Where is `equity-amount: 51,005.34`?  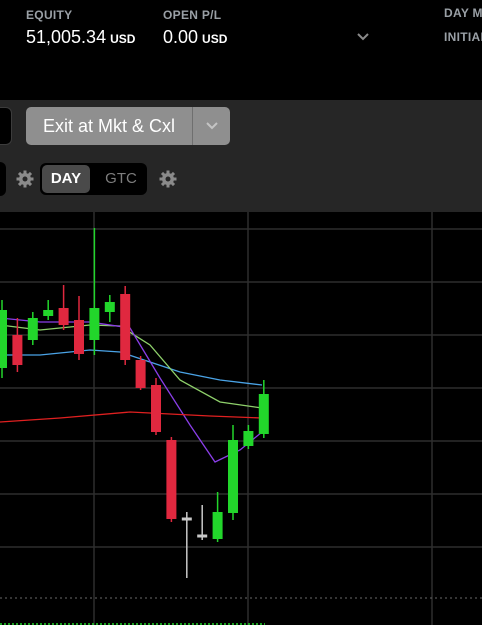 equity-amount: 51,005.34 is located at coordinates (66, 37).